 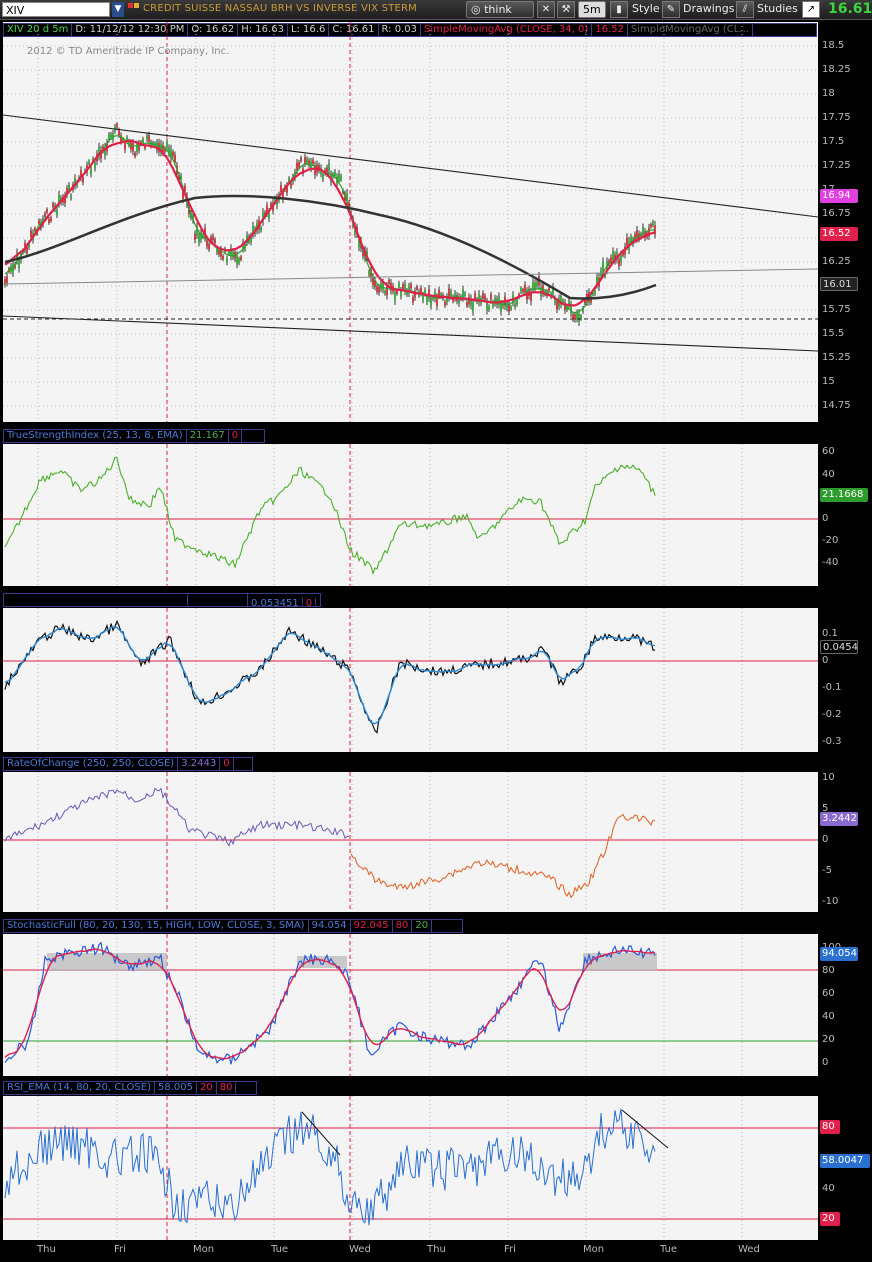 What do you see at coordinates (836, 213) in the screenshot?
I see `price-tick: 16.75` at bounding box center [836, 213].